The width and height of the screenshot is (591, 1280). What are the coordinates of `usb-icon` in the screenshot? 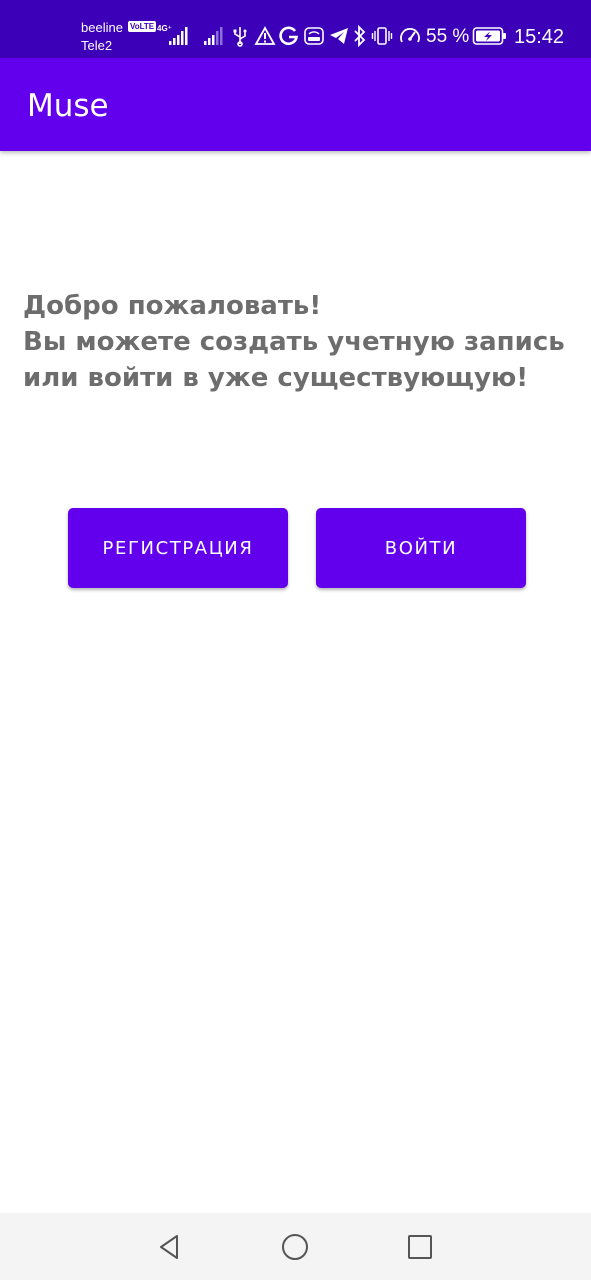 It's located at (240, 37).